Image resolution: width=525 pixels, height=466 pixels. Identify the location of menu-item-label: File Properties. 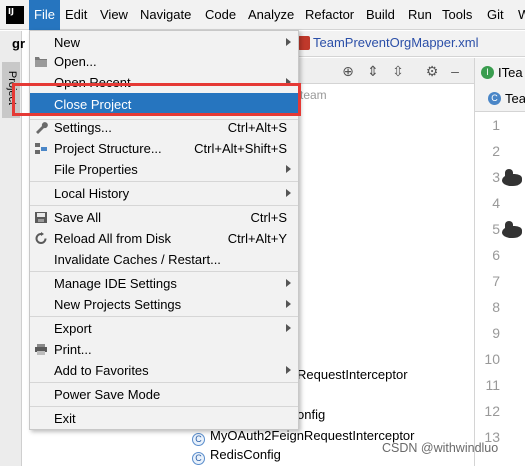
(96, 169).